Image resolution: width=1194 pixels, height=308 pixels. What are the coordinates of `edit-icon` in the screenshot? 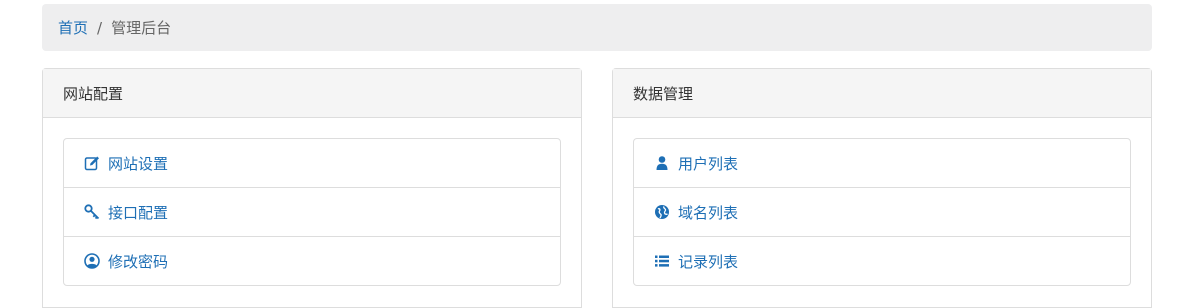 It's located at (92, 163).